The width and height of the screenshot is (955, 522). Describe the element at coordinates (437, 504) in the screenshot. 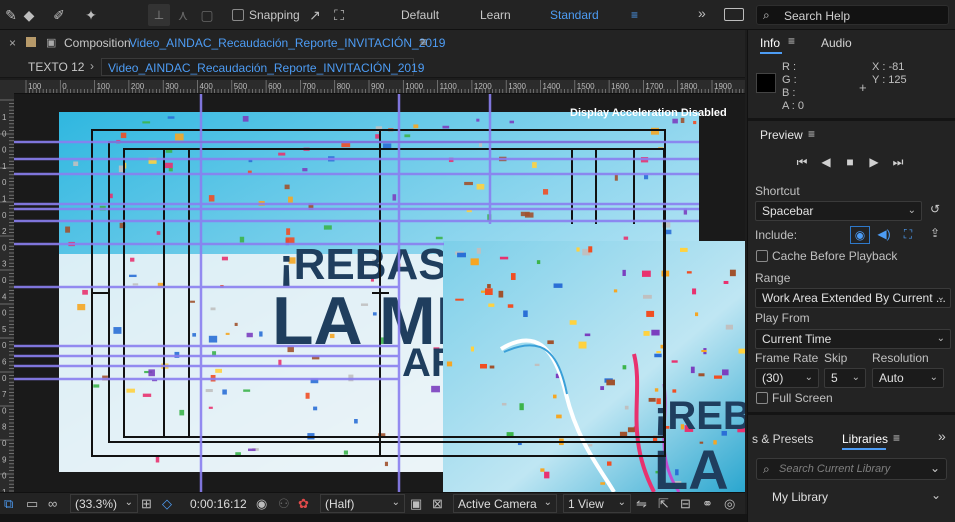

I see `transparency-grid-icon: ⊠` at that location.